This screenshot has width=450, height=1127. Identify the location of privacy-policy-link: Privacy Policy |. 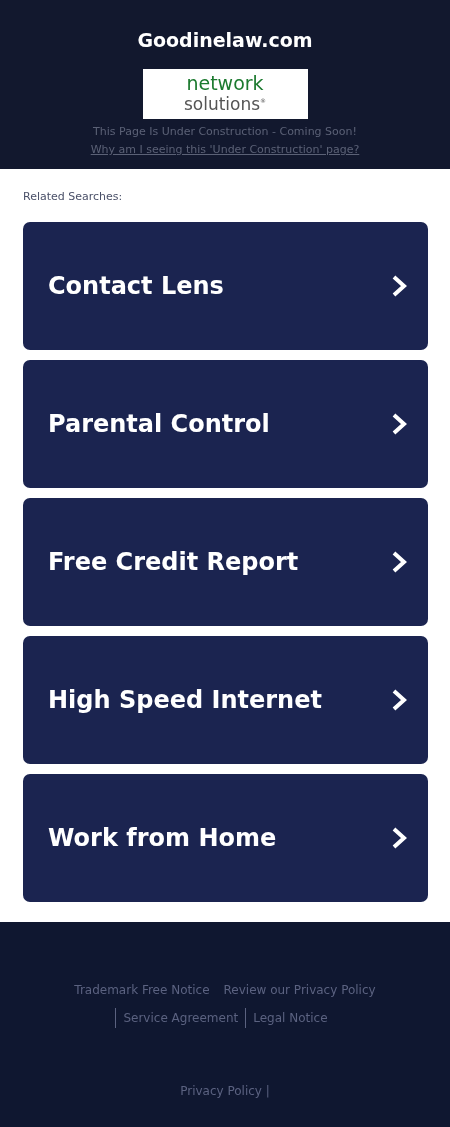
(225, 1091).